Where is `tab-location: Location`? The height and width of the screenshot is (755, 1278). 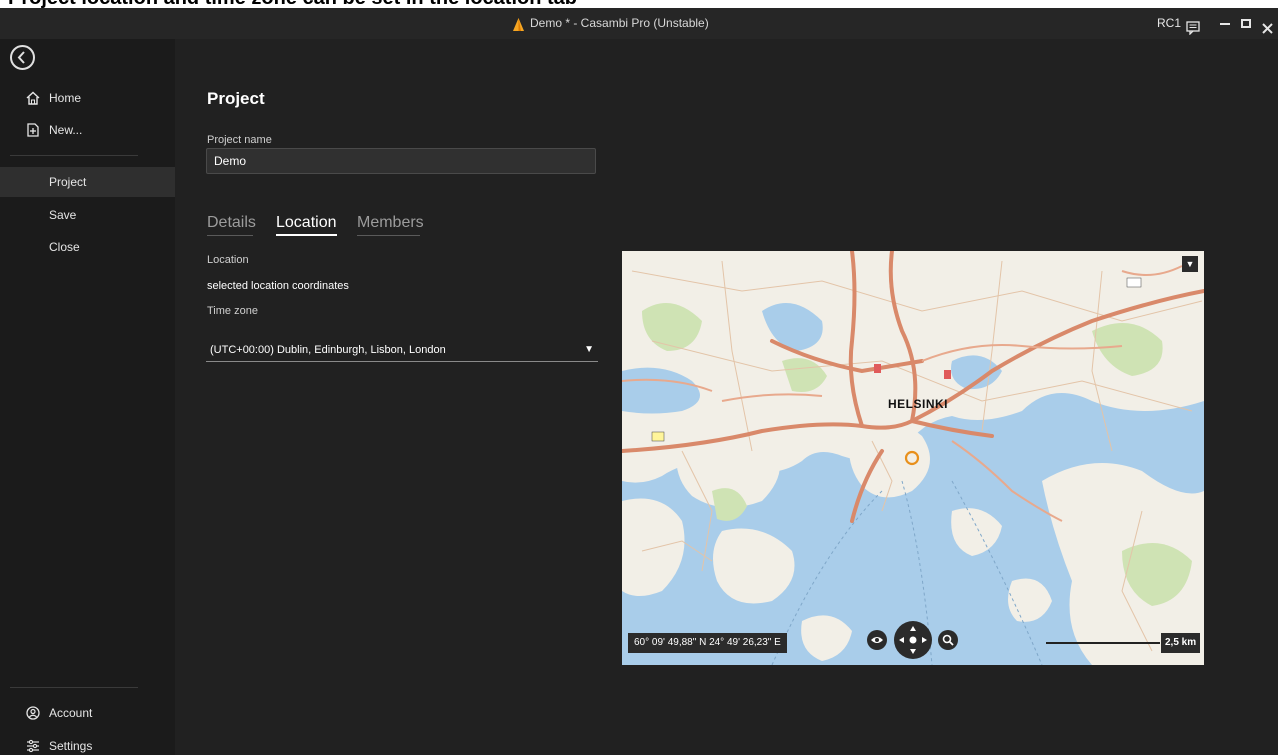
tab-location: Location is located at coordinates (306, 225).